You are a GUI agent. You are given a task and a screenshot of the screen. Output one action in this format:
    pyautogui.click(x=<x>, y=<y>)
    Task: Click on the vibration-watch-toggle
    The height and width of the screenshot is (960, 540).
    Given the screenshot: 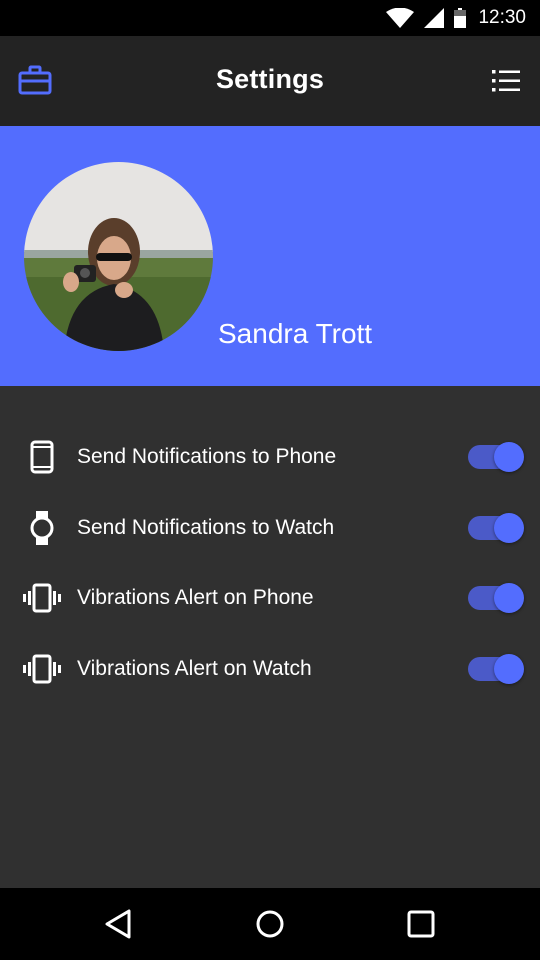 What is the action you would take?
    pyautogui.click(x=497, y=669)
    